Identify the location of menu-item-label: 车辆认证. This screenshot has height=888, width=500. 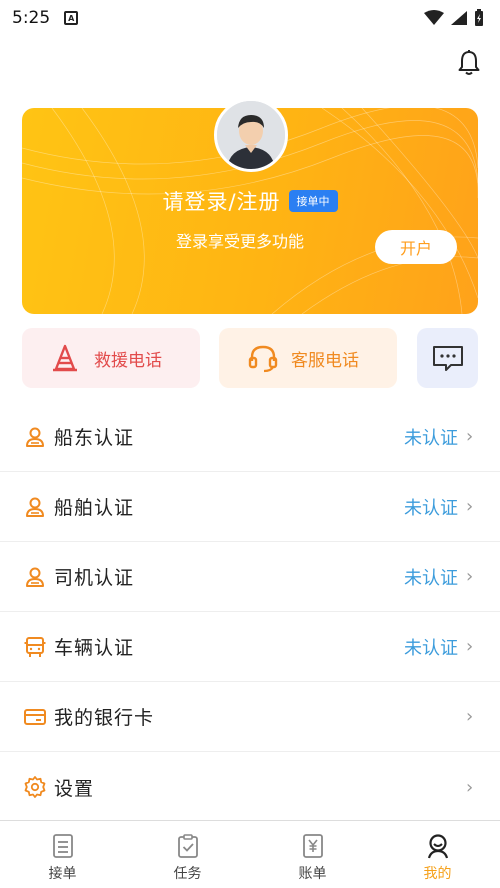
(94, 648).